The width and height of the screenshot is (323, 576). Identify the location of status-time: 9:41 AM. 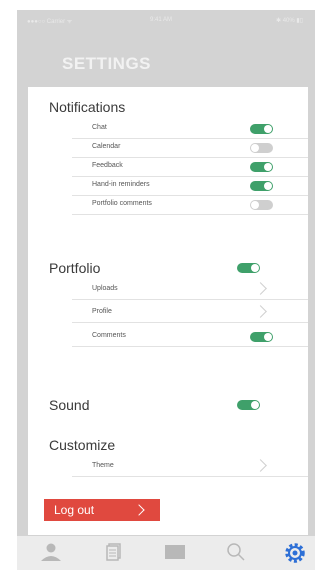
(161, 20).